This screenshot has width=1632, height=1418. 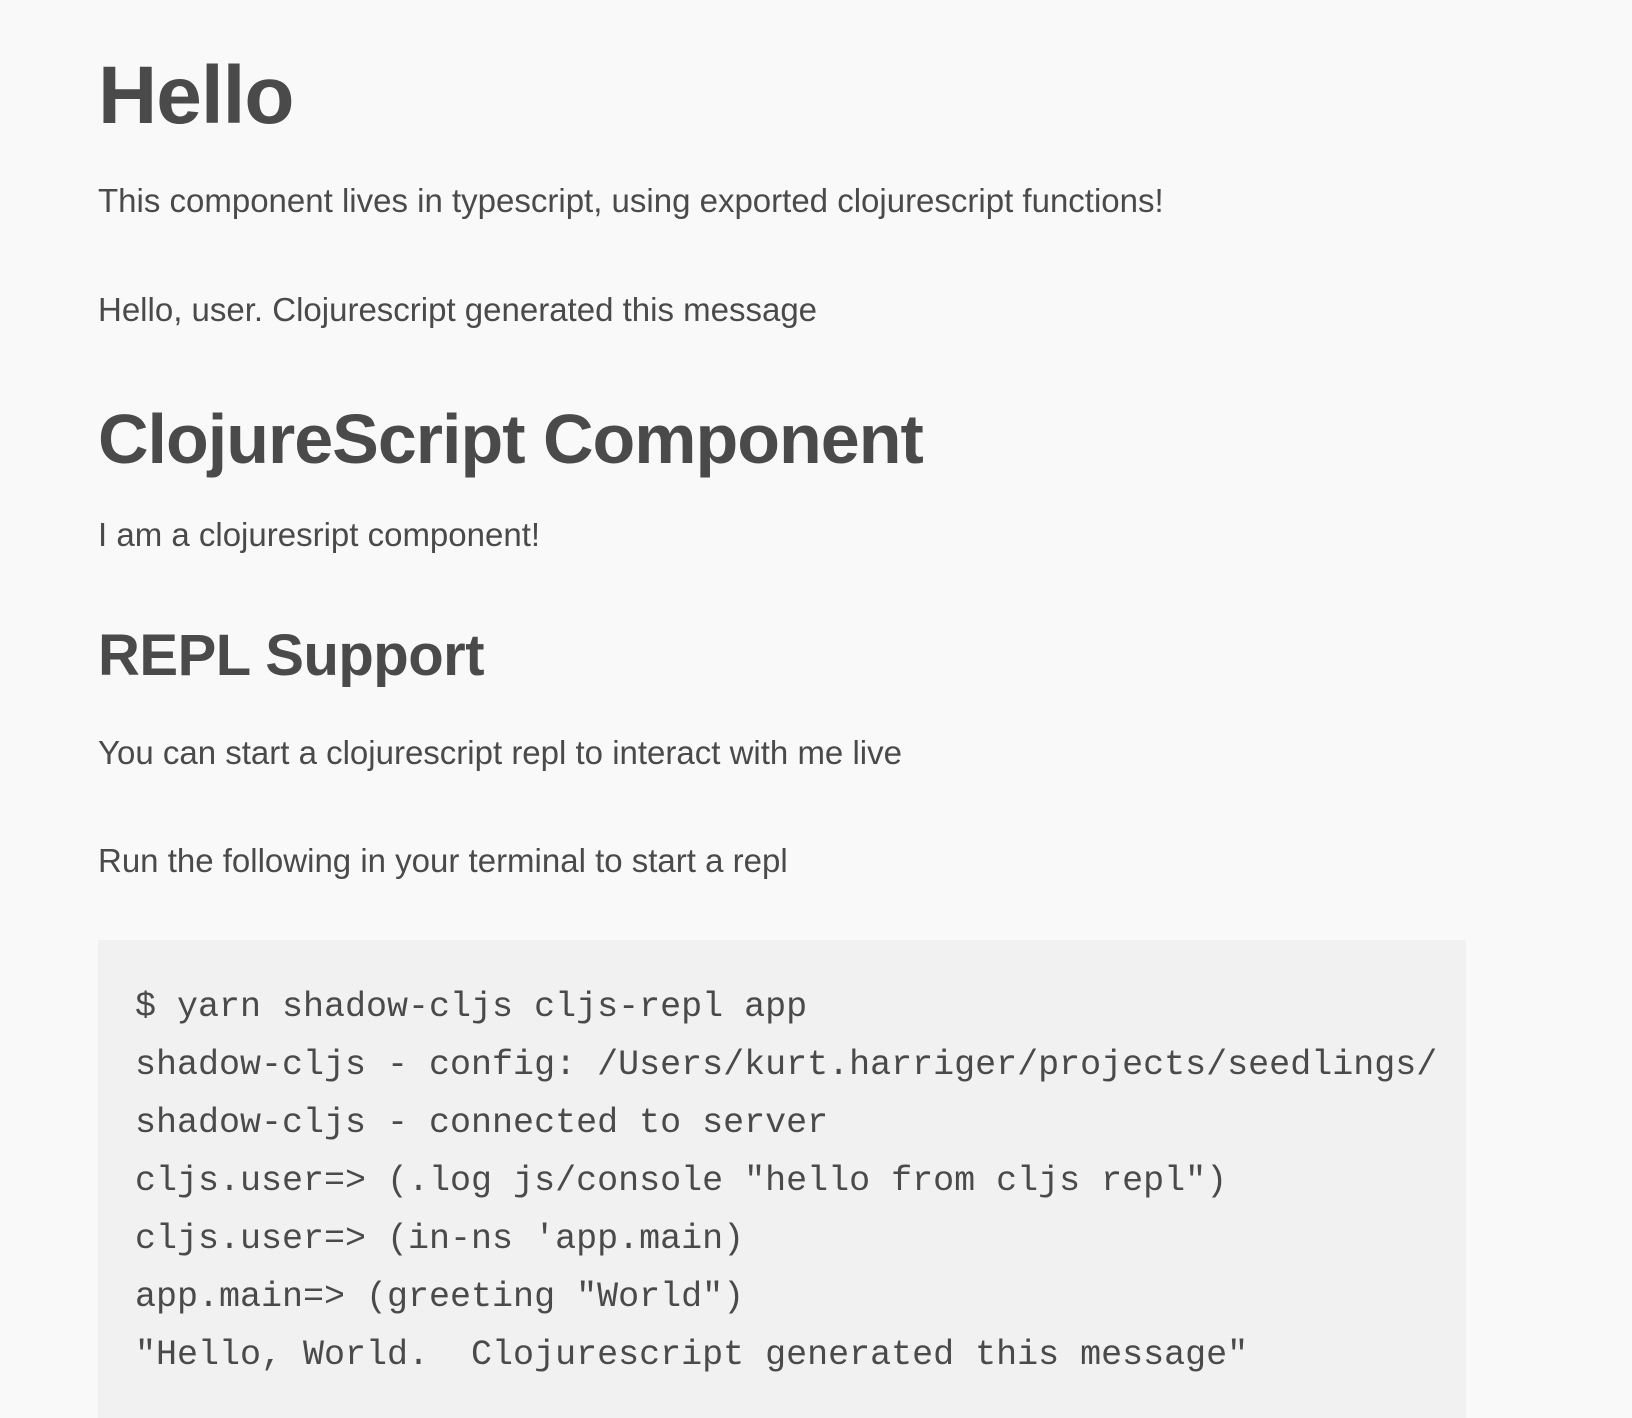 What do you see at coordinates (440, 1297) in the screenshot?
I see `code-line: app.main=> (greeting "World")` at bounding box center [440, 1297].